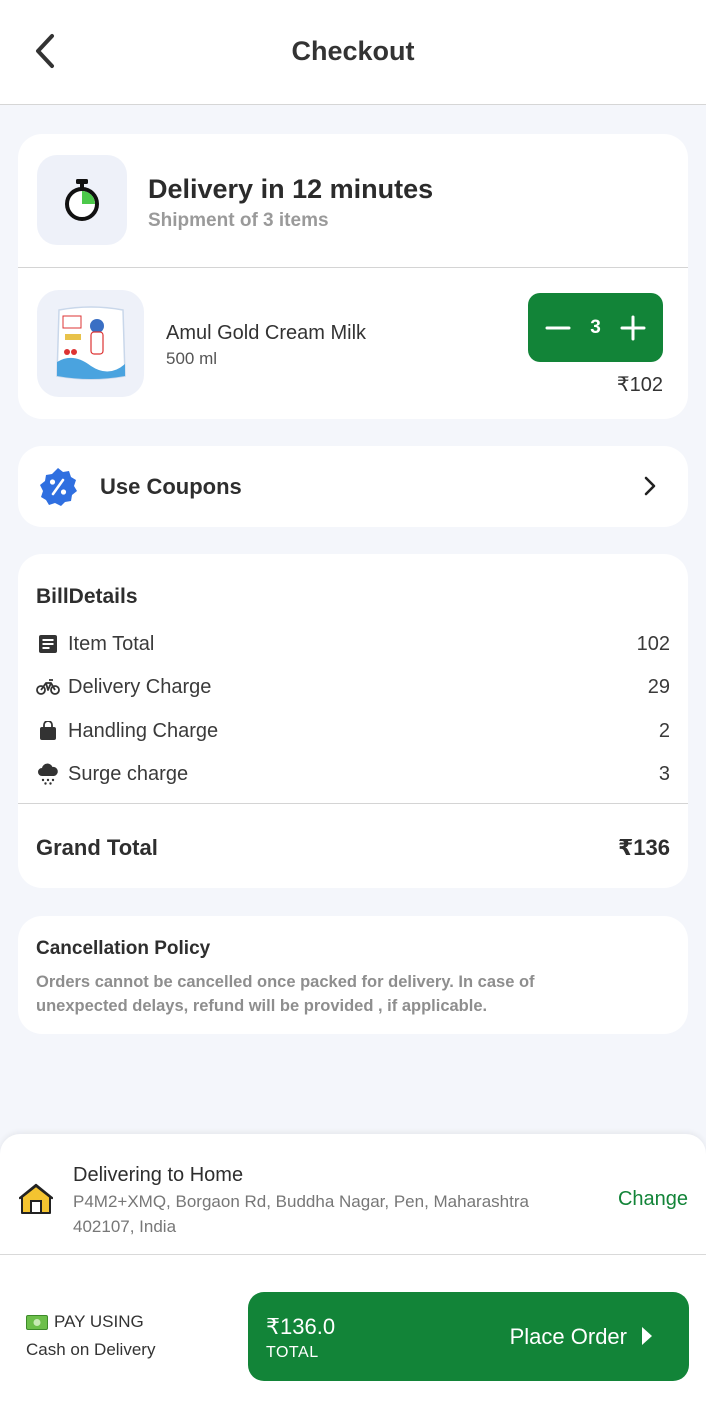 The image size is (706, 1410). I want to click on delivery-eta-title: Delivery in 12 minutes, so click(291, 189).